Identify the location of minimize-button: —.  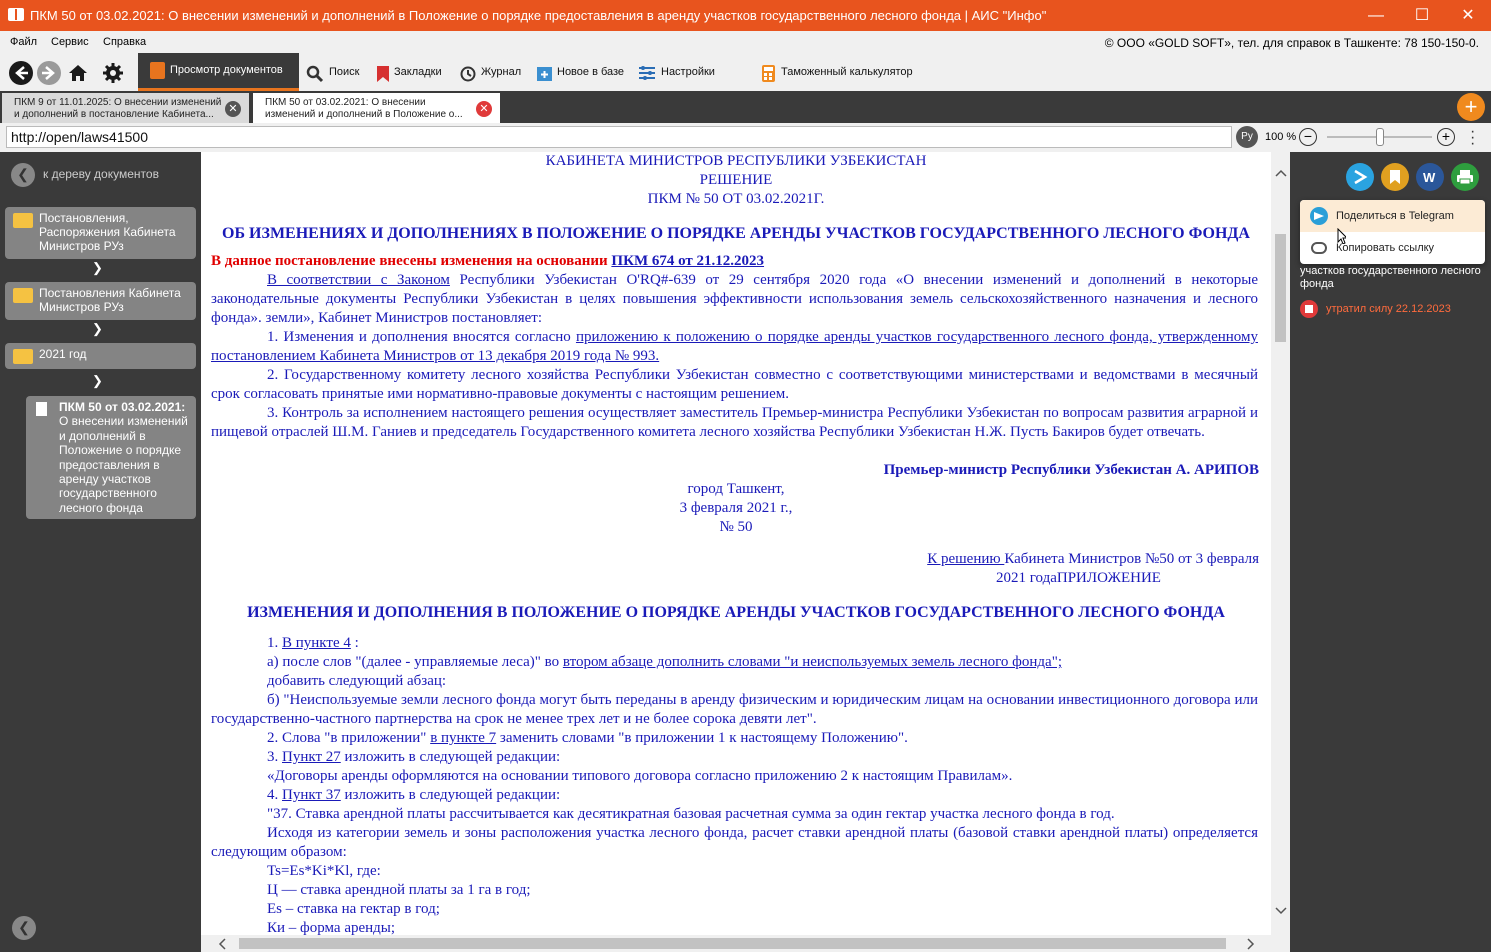
(1376, 15).